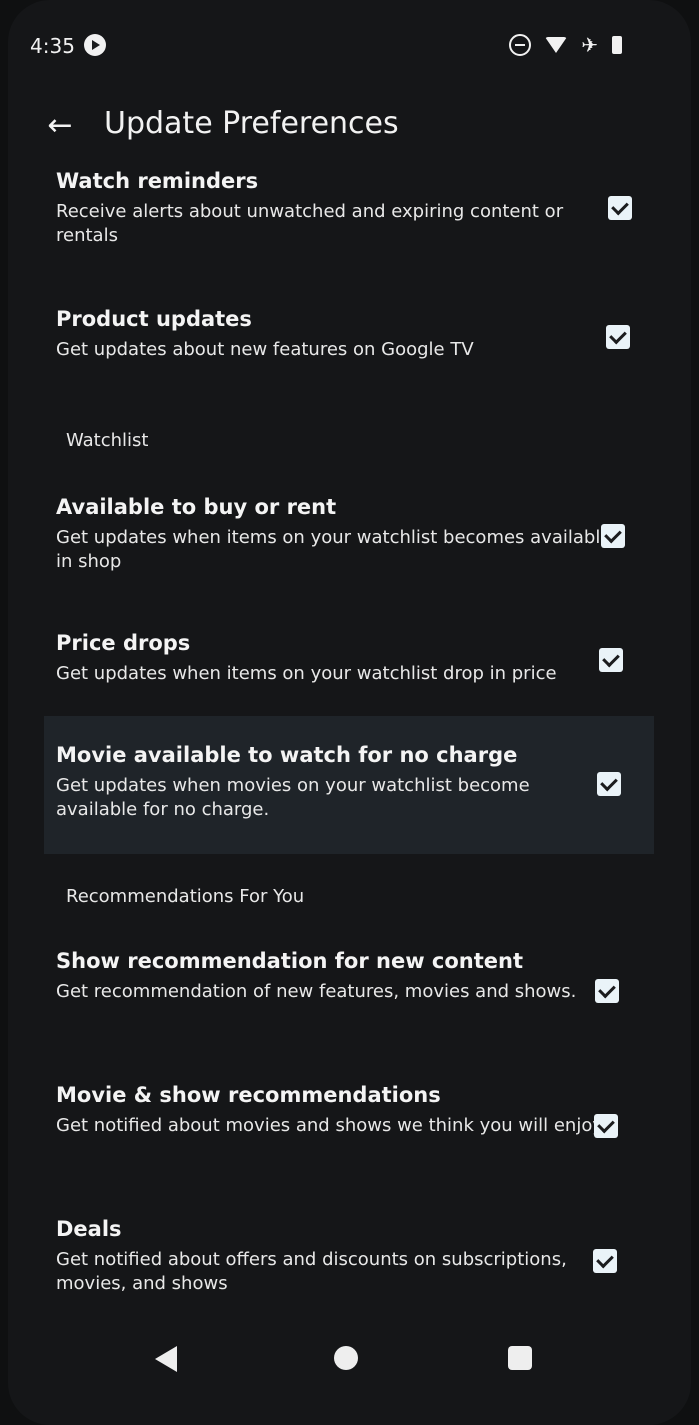  I want to click on preference-title: Product updates, so click(154, 319).